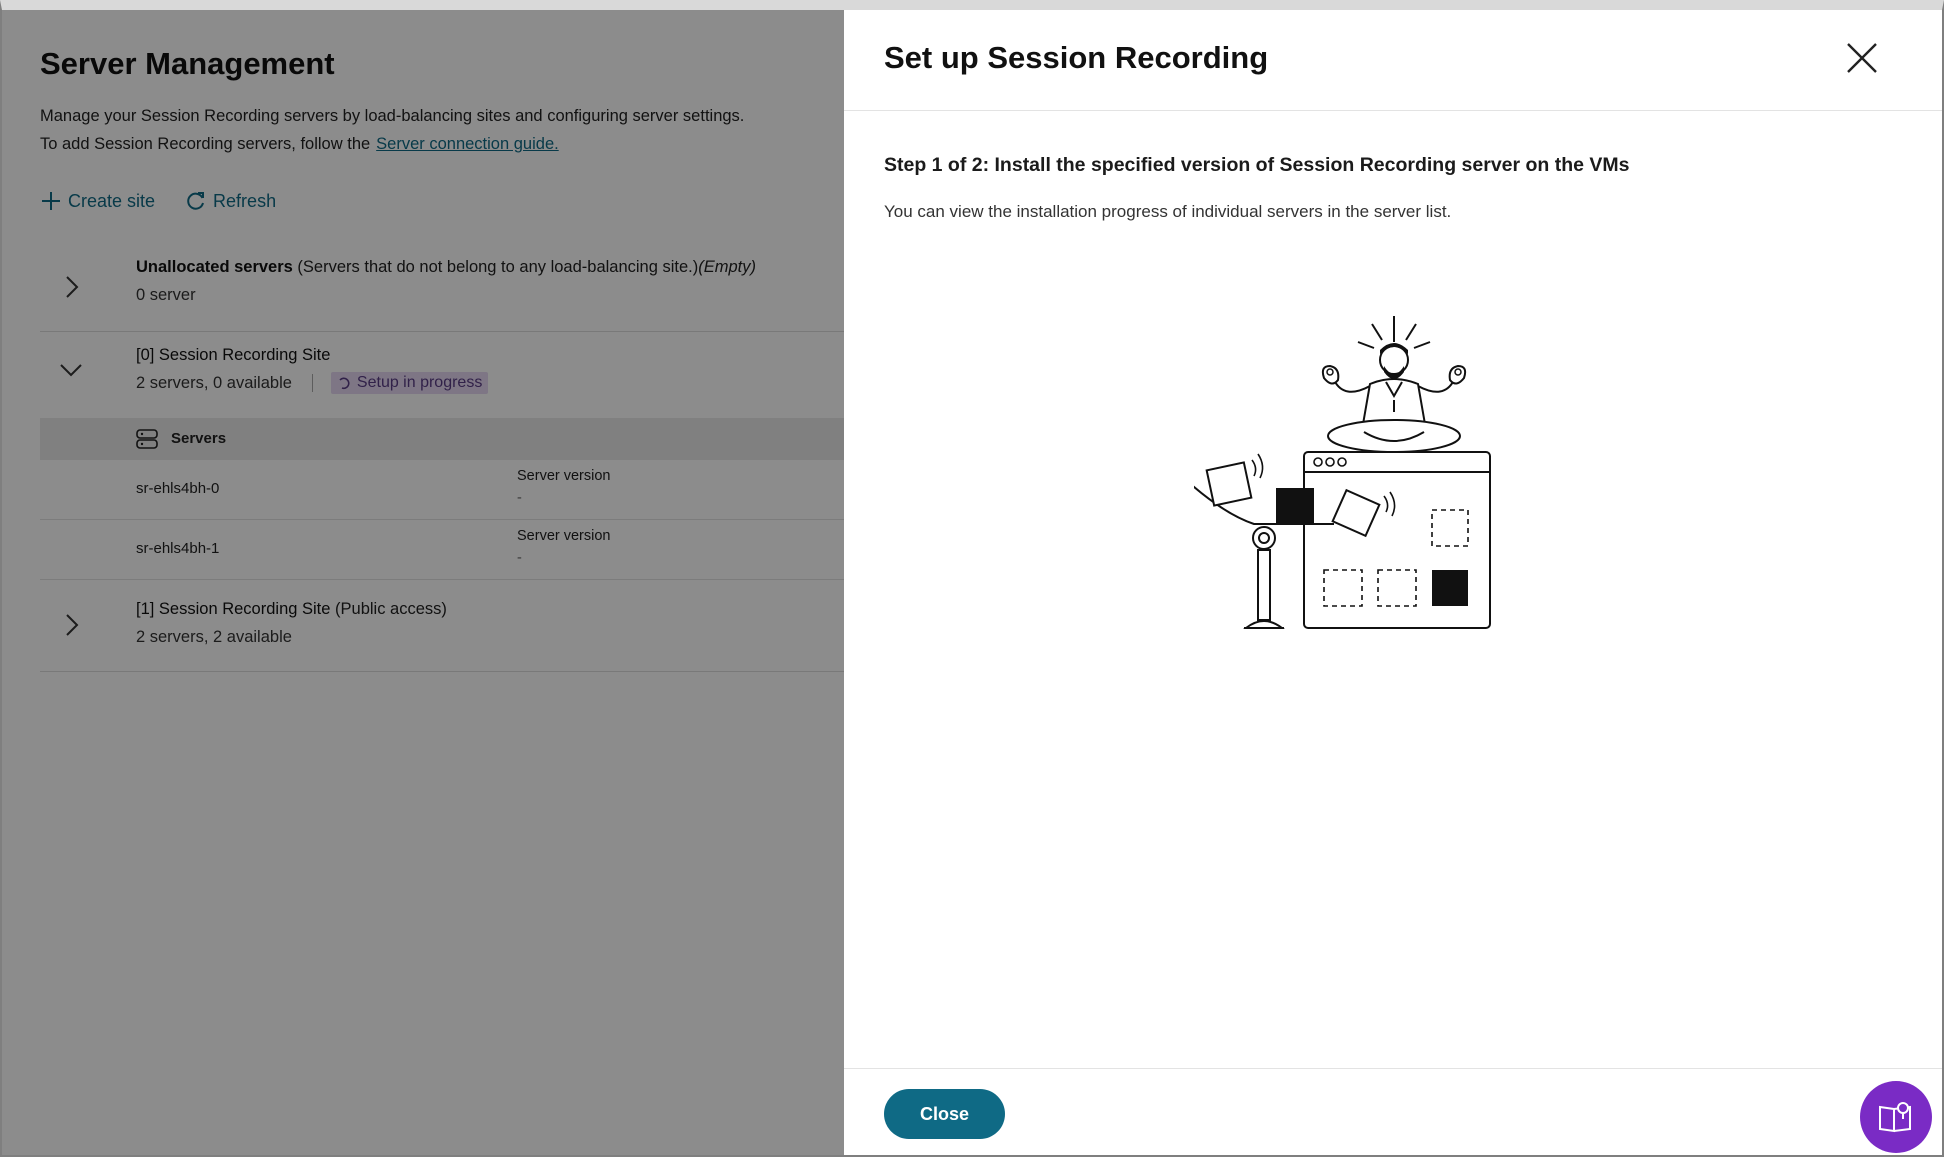 The height and width of the screenshot is (1157, 1944). I want to click on close-button: Close, so click(944, 1114).